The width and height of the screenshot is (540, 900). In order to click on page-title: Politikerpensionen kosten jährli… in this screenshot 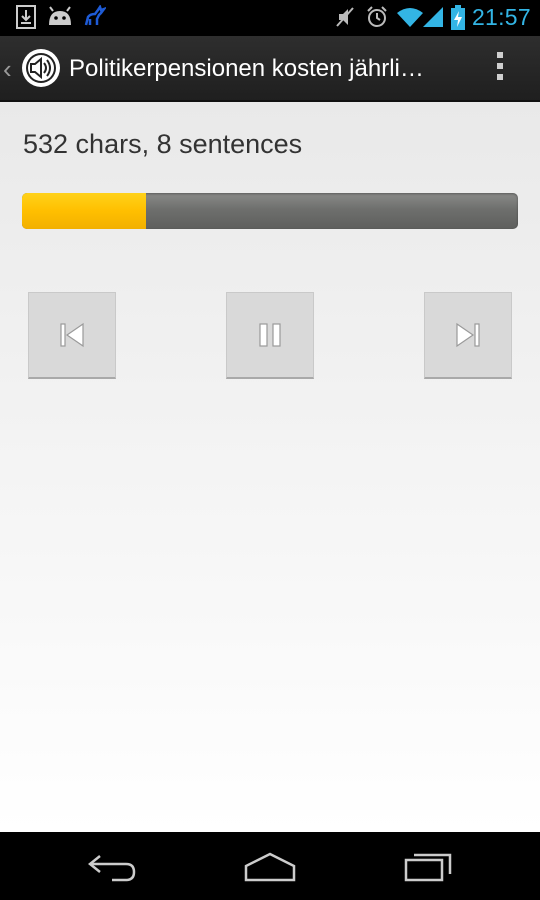, I will do `click(246, 68)`.